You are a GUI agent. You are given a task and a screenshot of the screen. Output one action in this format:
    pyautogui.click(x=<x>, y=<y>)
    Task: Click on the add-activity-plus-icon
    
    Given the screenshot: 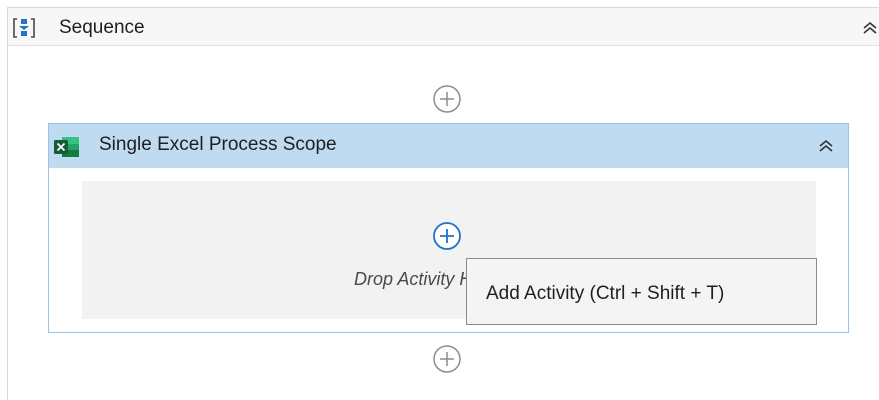 What is the action you would take?
    pyautogui.click(x=447, y=236)
    